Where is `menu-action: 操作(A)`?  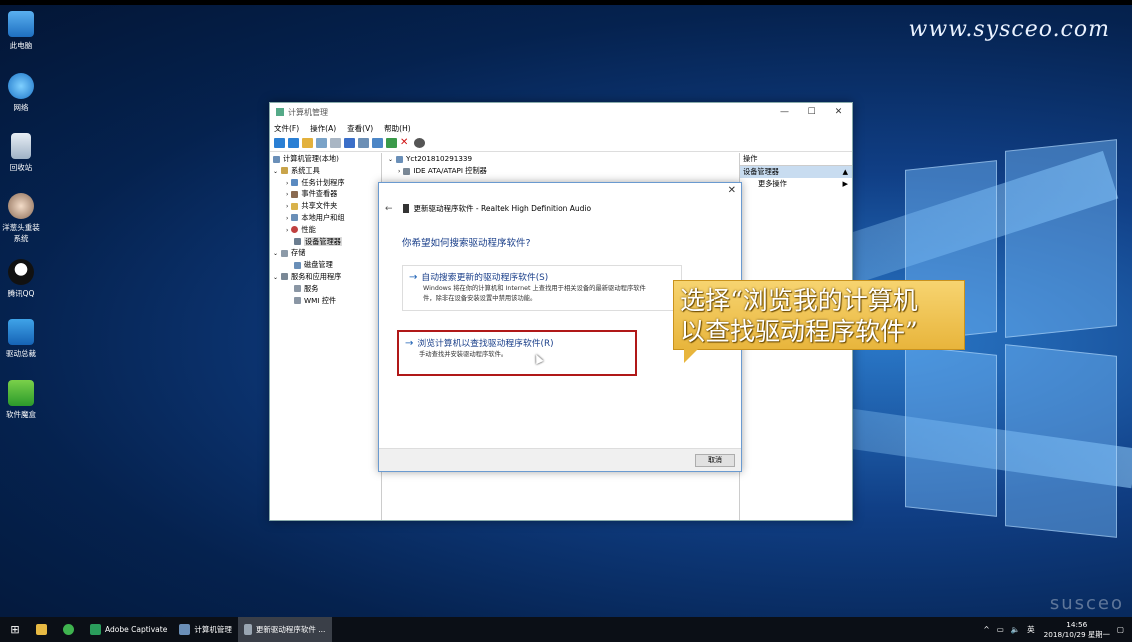 menu-action: 操作(A) is located at coordinates (323, 128).